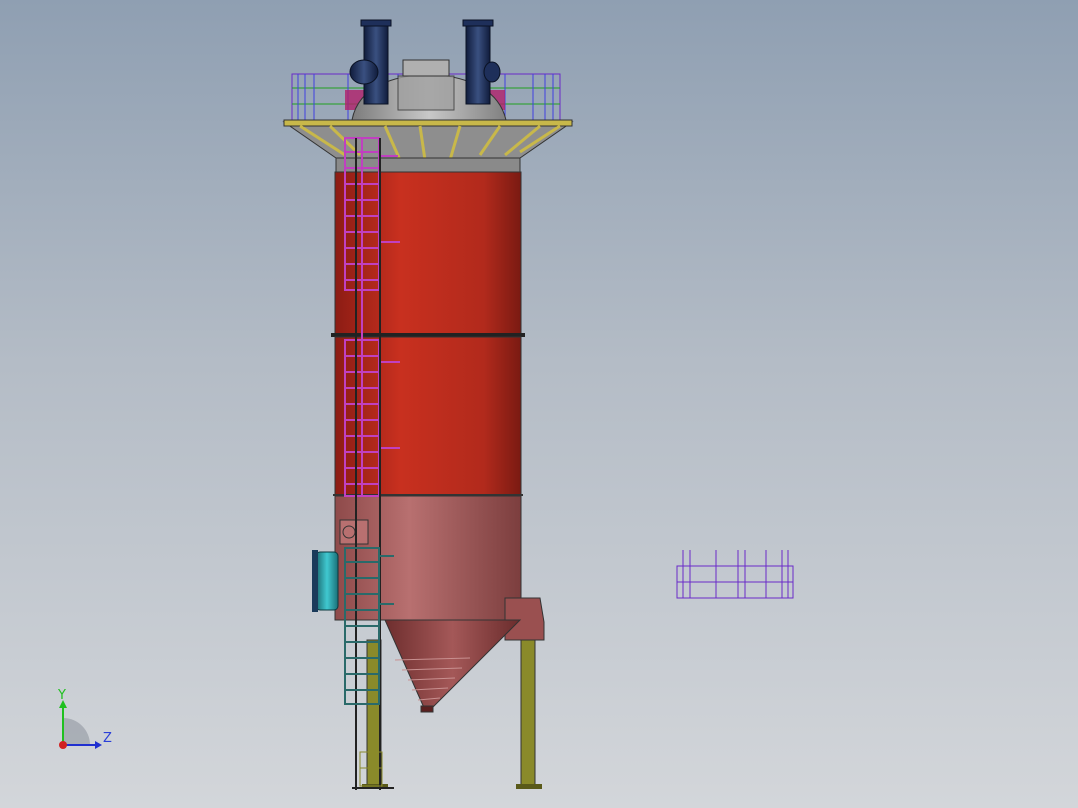  Describe the element at coordinates (428, 333) in the screenshot. I see `main-shell` at that location.